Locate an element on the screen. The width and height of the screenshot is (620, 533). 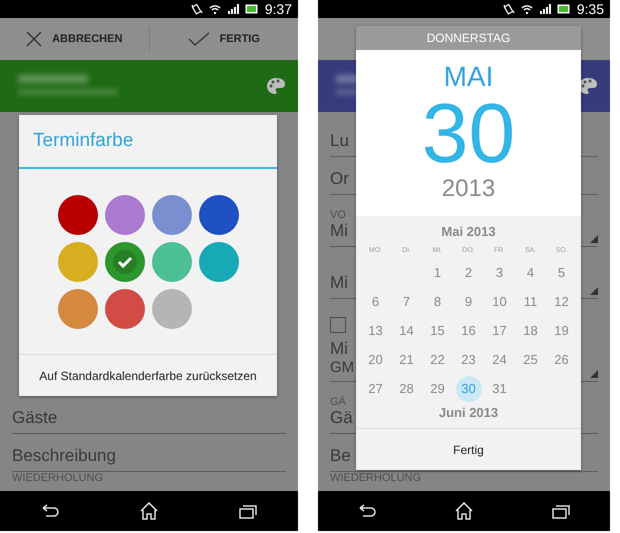
field-subtext: GM is located at coordinates (342, 367).